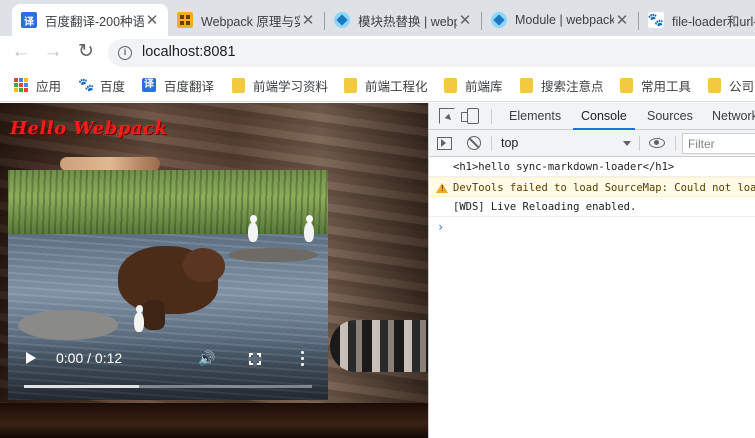  I want to click on tab-title: Webpack 原理与实践, so click(250, 21).